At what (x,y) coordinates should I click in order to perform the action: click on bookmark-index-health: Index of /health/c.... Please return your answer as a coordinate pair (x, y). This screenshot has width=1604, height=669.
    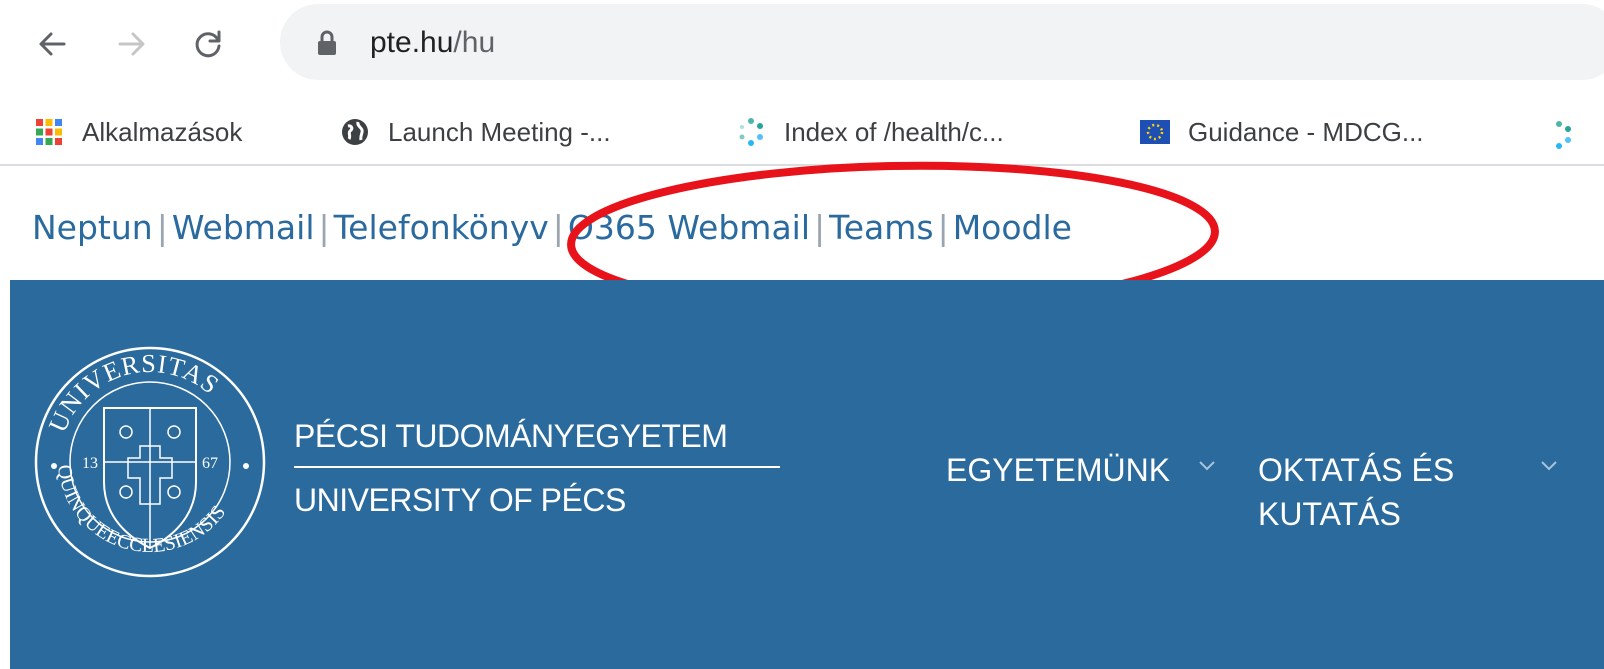
    Looking at the image, I should click on (870, 132).